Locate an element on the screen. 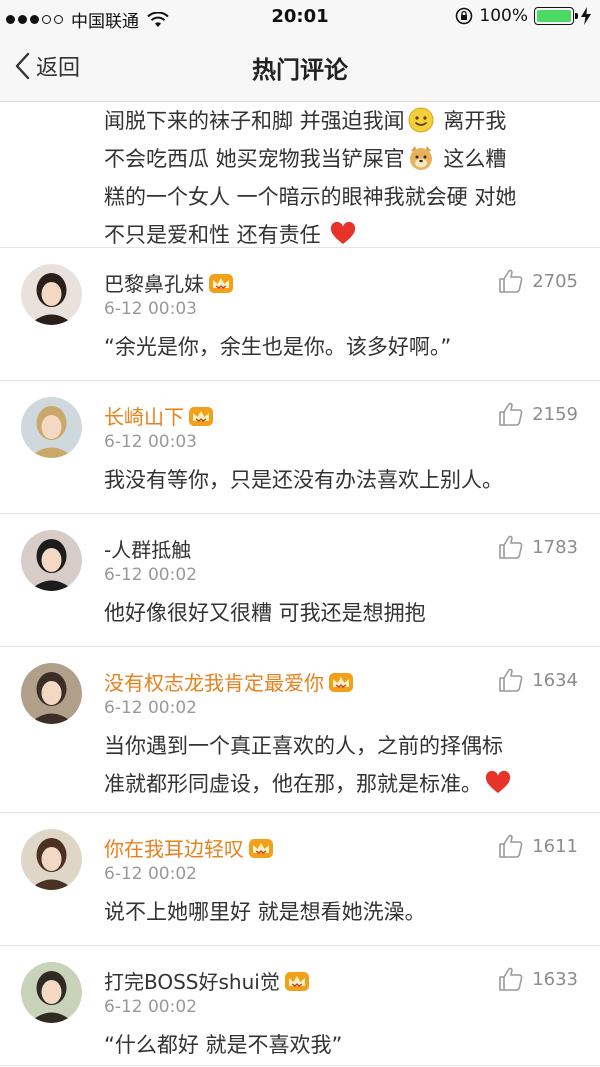 This screenshot has width=600, height=1067. rotation-lock-icon is located at coordinates (464, 16).